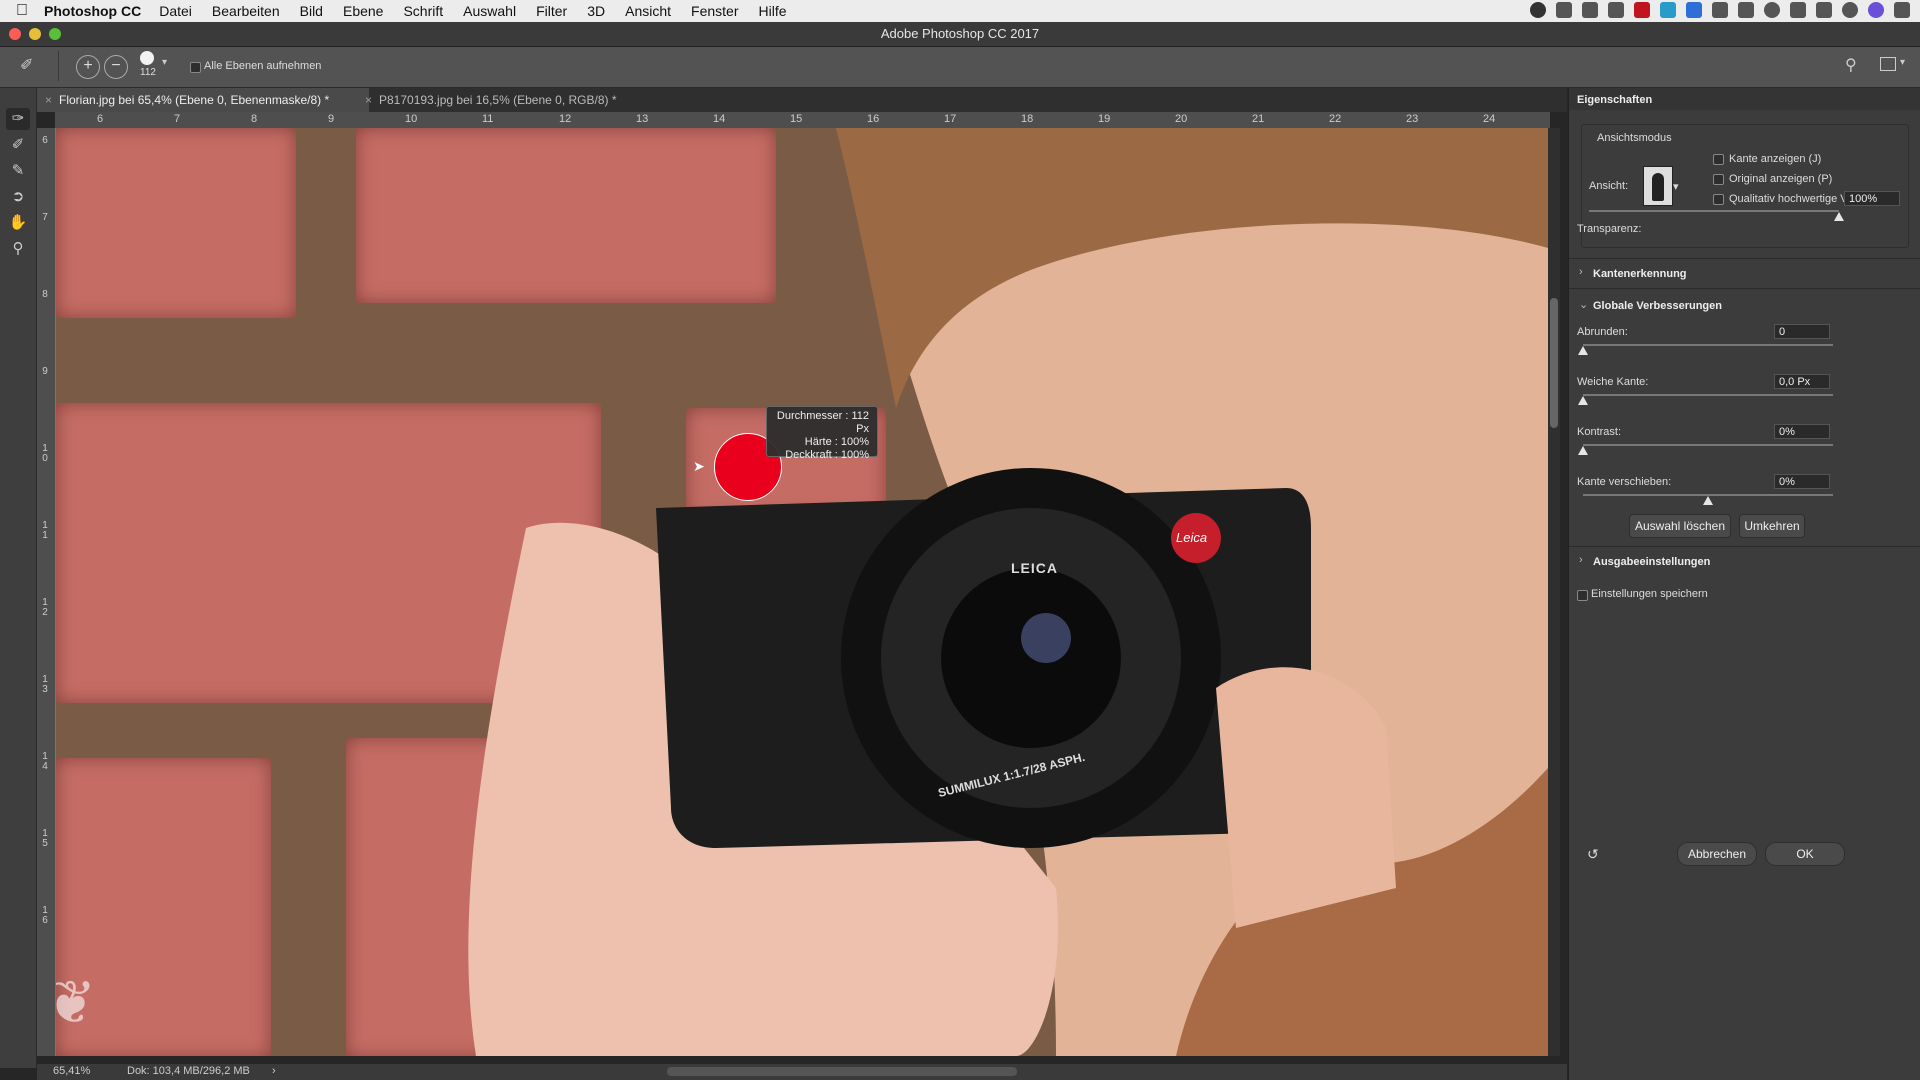 This screenshot has width=1920, height=1080. Describe the element at coordinates (1668, 10) in the screenshot. I see `app-teal-icon` at that location.